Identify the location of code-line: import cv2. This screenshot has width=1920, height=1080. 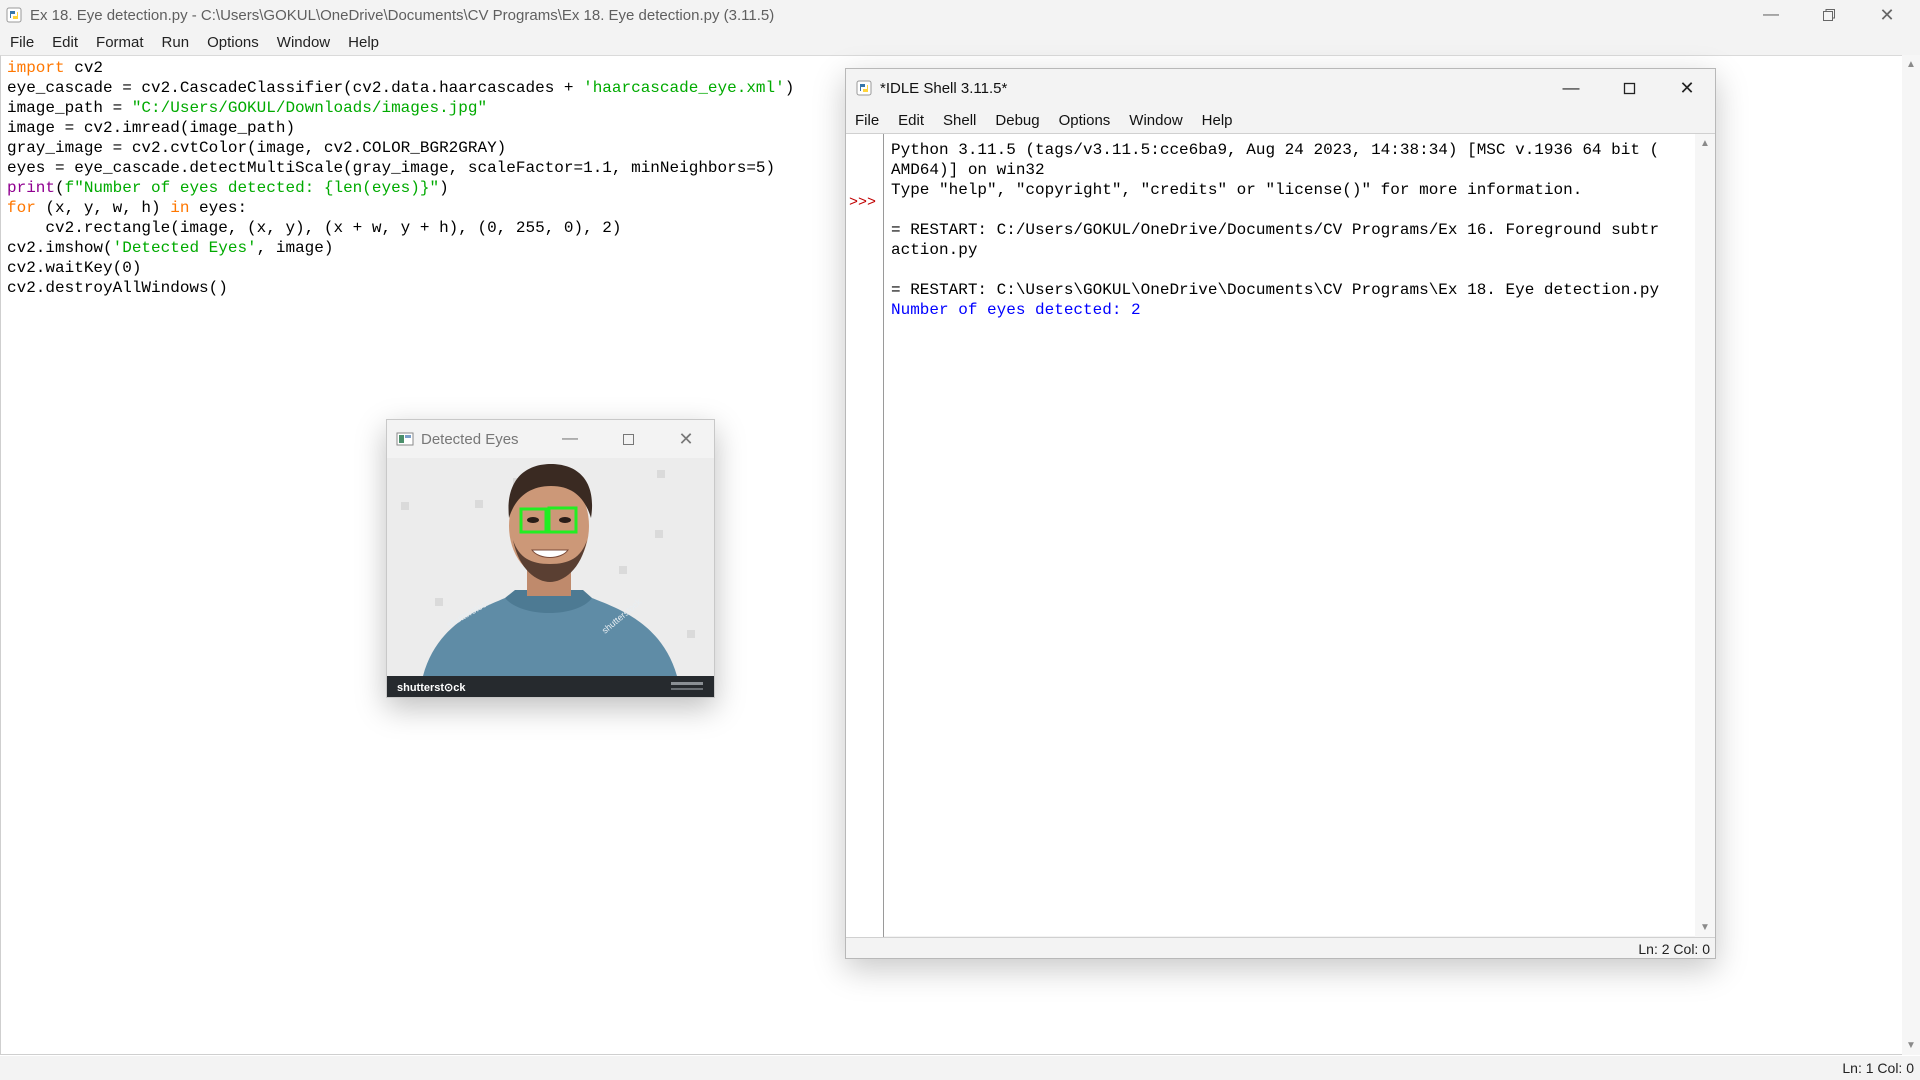
(55, 68).